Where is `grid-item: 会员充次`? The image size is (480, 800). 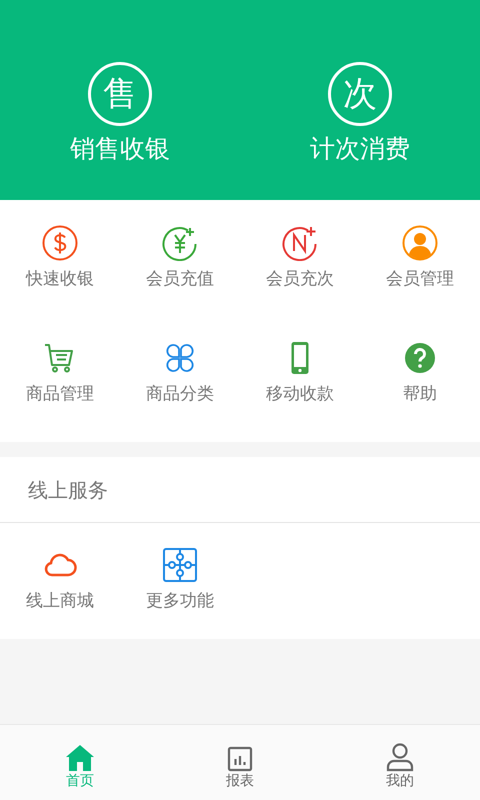
grid-item: 会员充次 is located at coordinates (300, 257).